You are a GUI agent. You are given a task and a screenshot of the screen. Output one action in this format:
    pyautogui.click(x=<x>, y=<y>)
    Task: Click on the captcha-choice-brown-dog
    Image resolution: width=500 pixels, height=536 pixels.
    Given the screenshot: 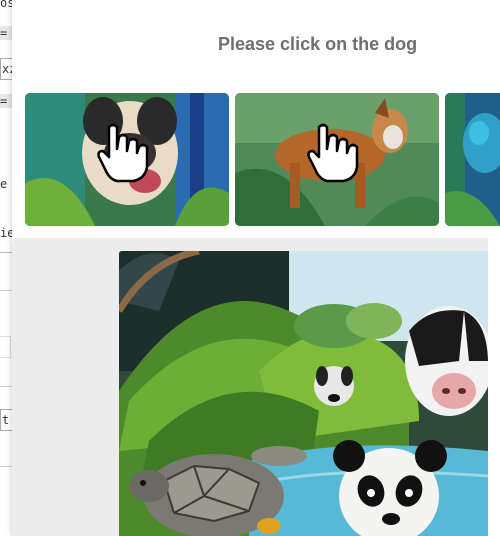 What is the action you would take?
    pyautogui.click(x=337, y=159)
    